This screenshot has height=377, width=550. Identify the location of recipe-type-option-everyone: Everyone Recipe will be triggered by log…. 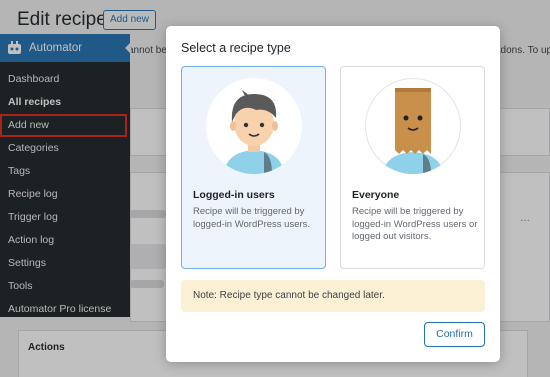
(412, 167).